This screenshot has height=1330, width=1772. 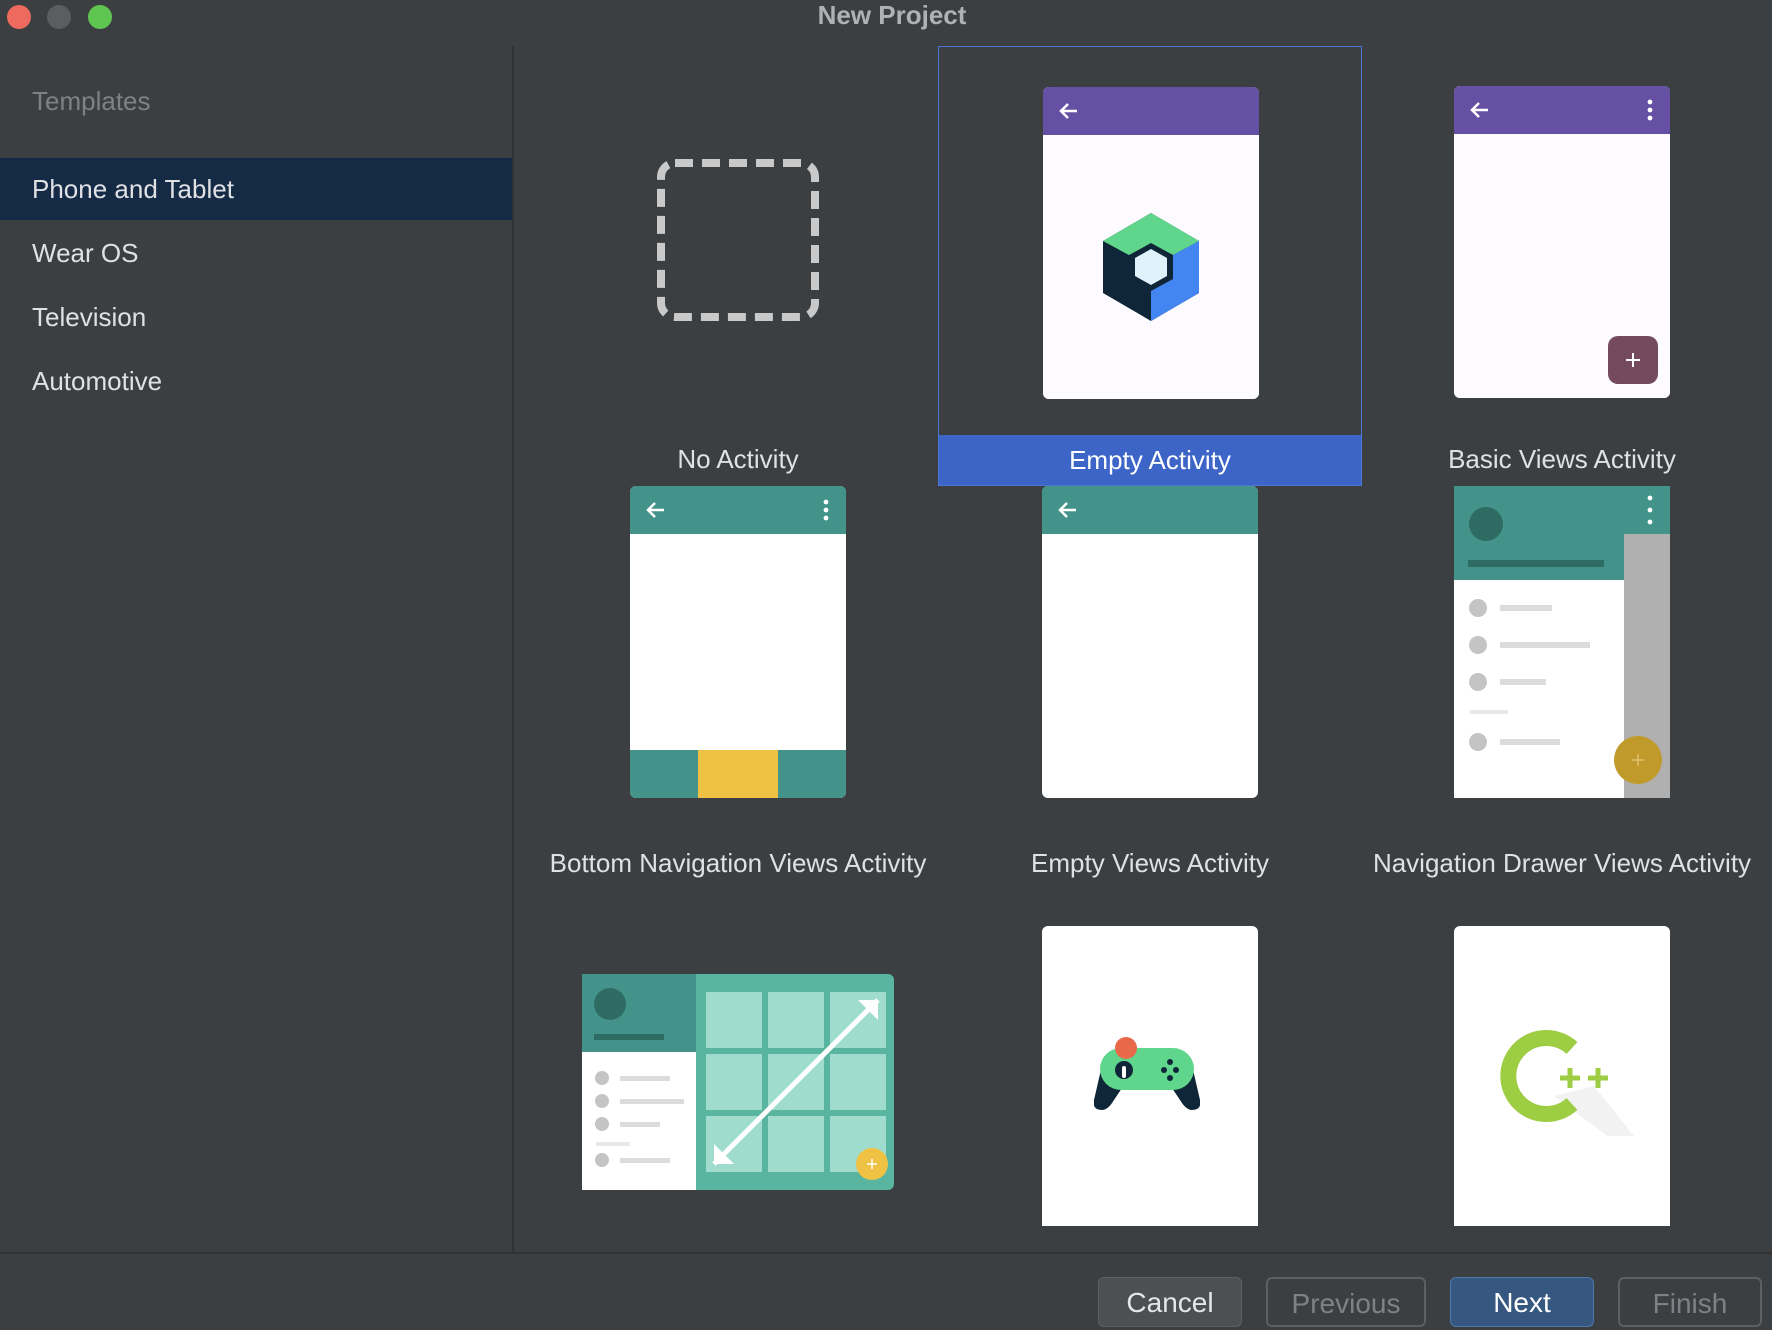 I want to click on title-bar: New Project, so click(x=886, y=16).